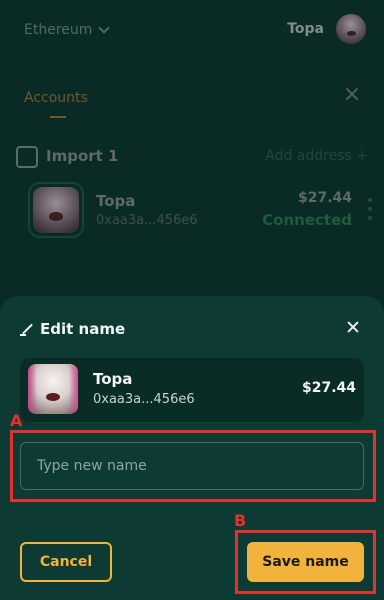 This screenshot has height=600, width=384. I want to click on account-row-status: Connected, so click(307, 220).